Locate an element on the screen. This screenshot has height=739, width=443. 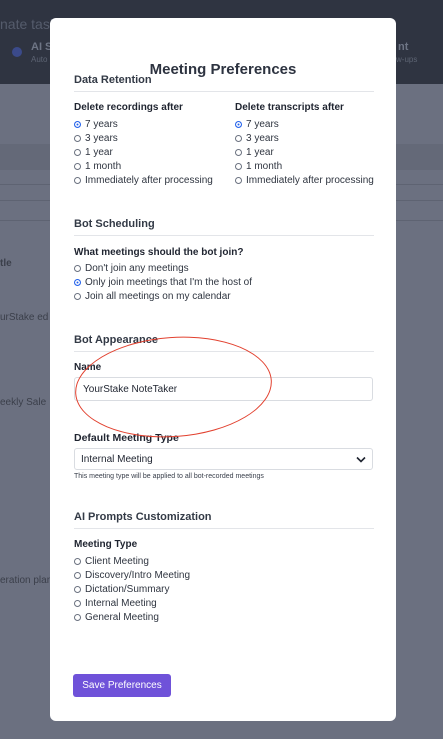
ai-status-icon is located at coordinates (17, 52).